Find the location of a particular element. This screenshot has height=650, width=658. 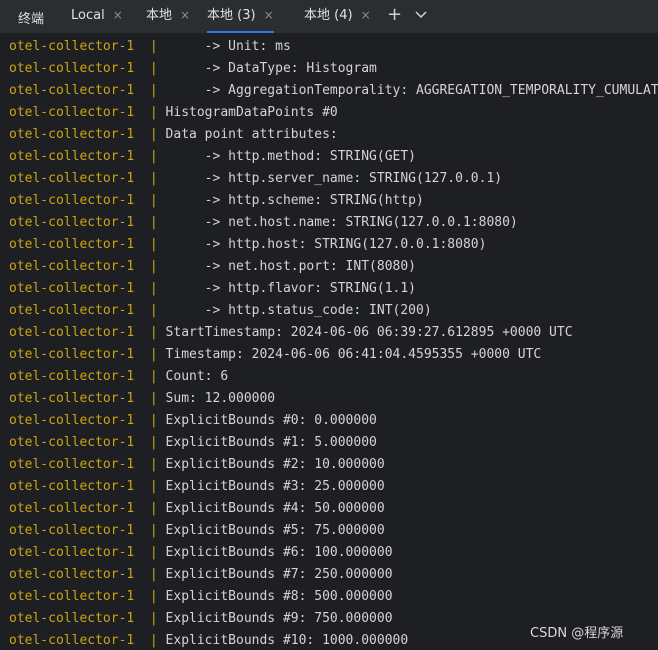

terminal-line: otel-collector-1 | Sum: 12.000000 is located at coordinates (142, 399).